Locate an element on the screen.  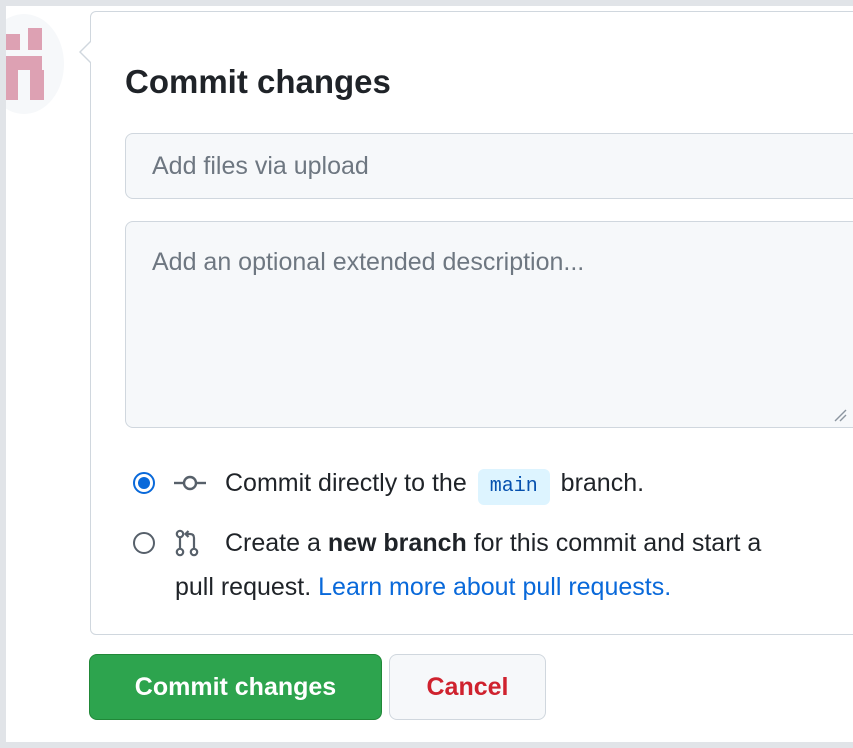
option-direct-text: Commit directly to the is located at coordinates (346, 483).